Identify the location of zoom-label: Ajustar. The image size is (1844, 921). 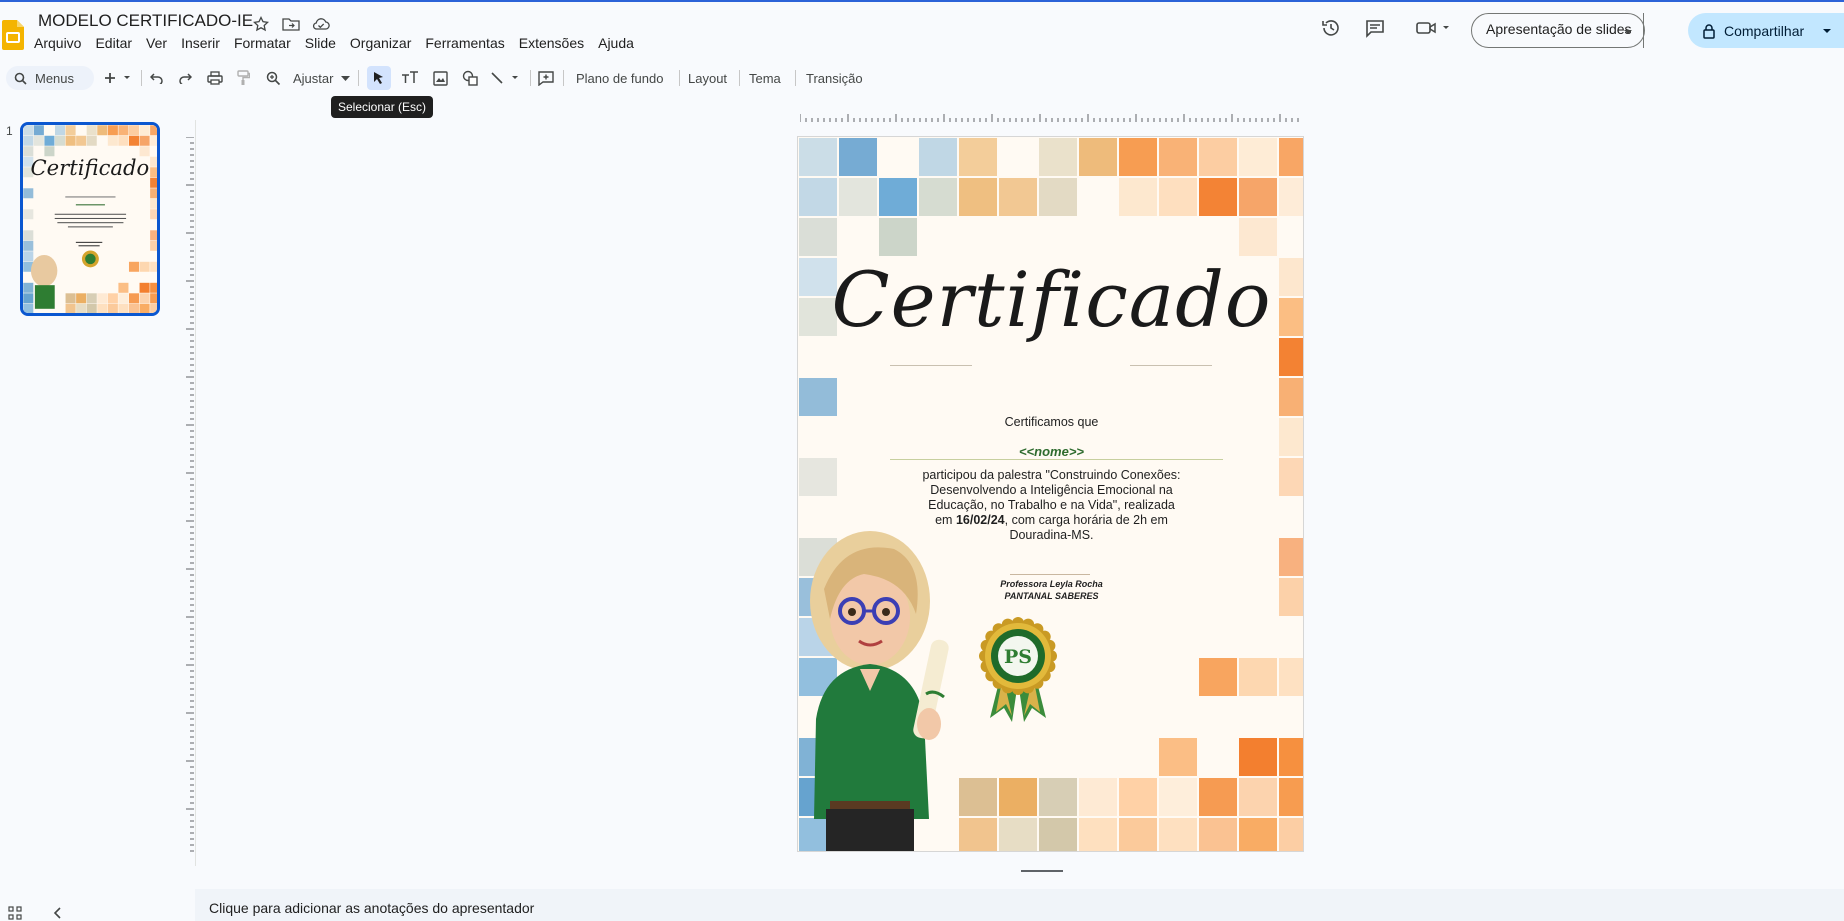
(313, 78).